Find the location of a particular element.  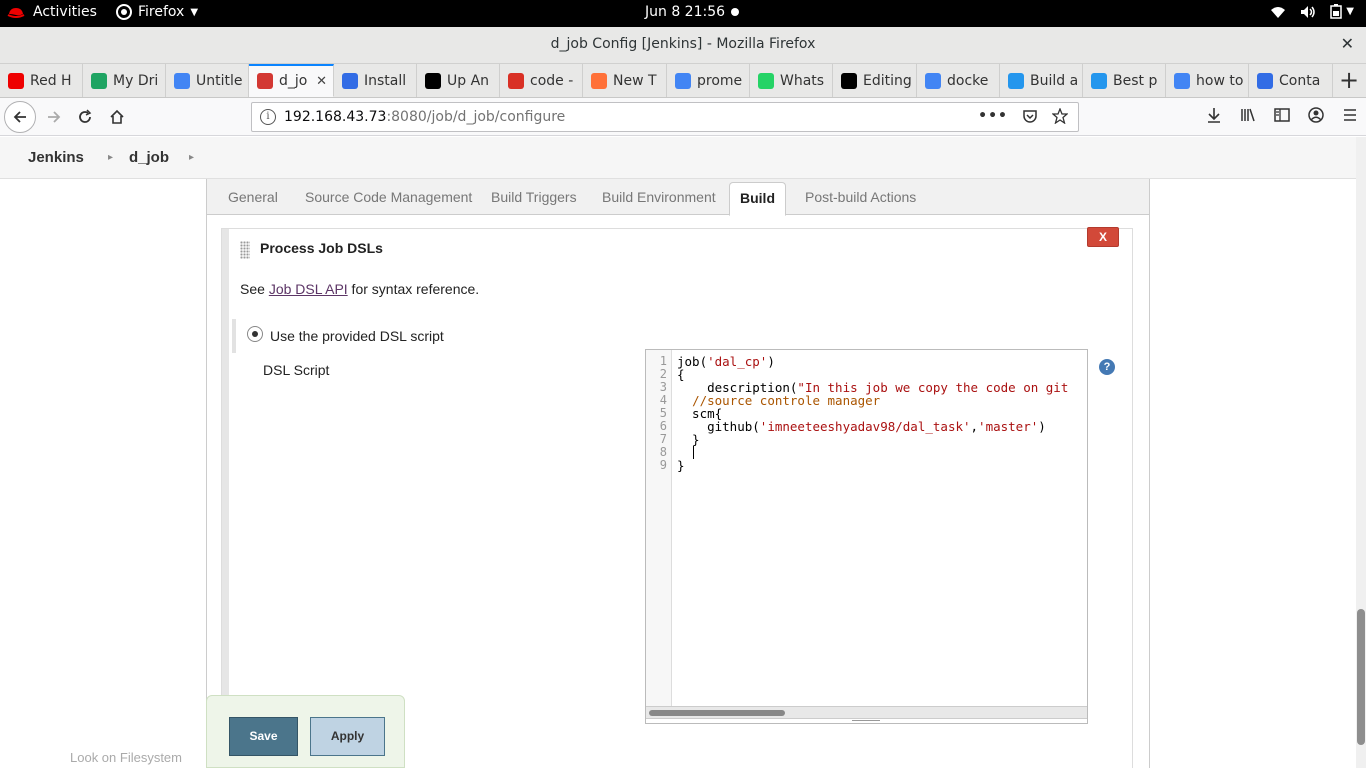

horizontal-scrollbar is located at coordinates (866, 712).